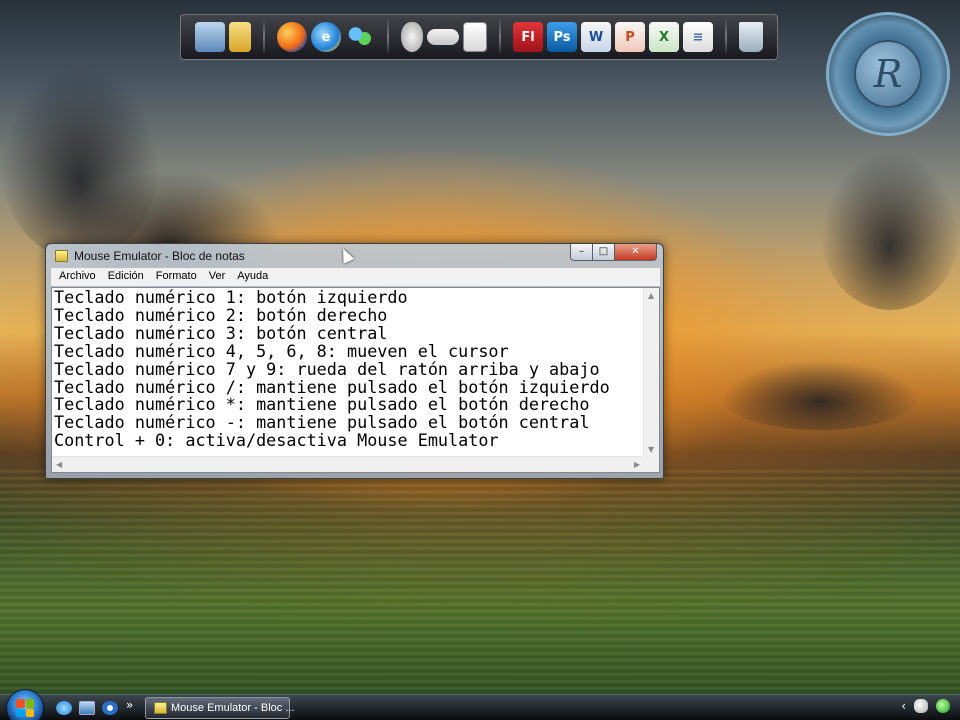  I want to click on powerpoint-icon: P, so click(630, 37).